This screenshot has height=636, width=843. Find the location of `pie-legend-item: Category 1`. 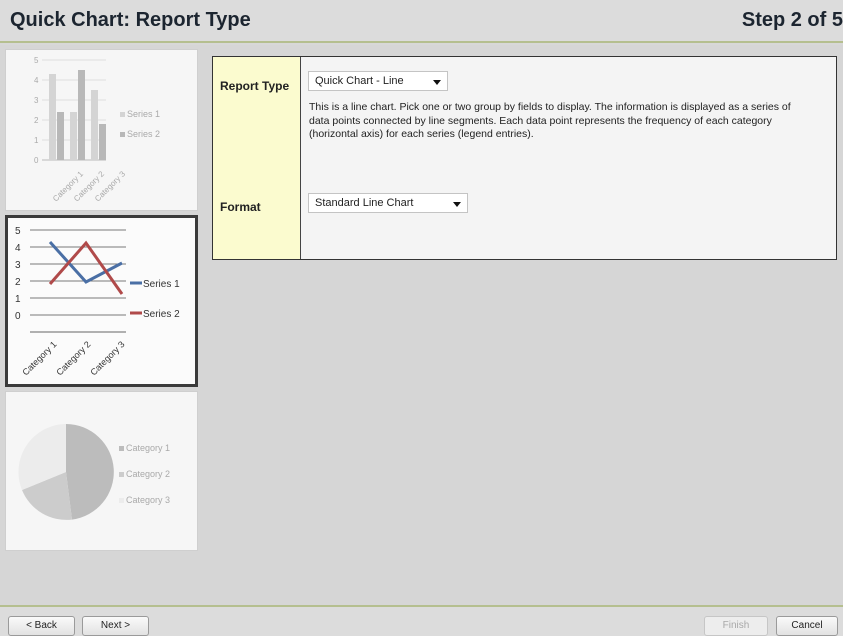

pie-legend-item: Category 1 is located at coordinates (148, 448).